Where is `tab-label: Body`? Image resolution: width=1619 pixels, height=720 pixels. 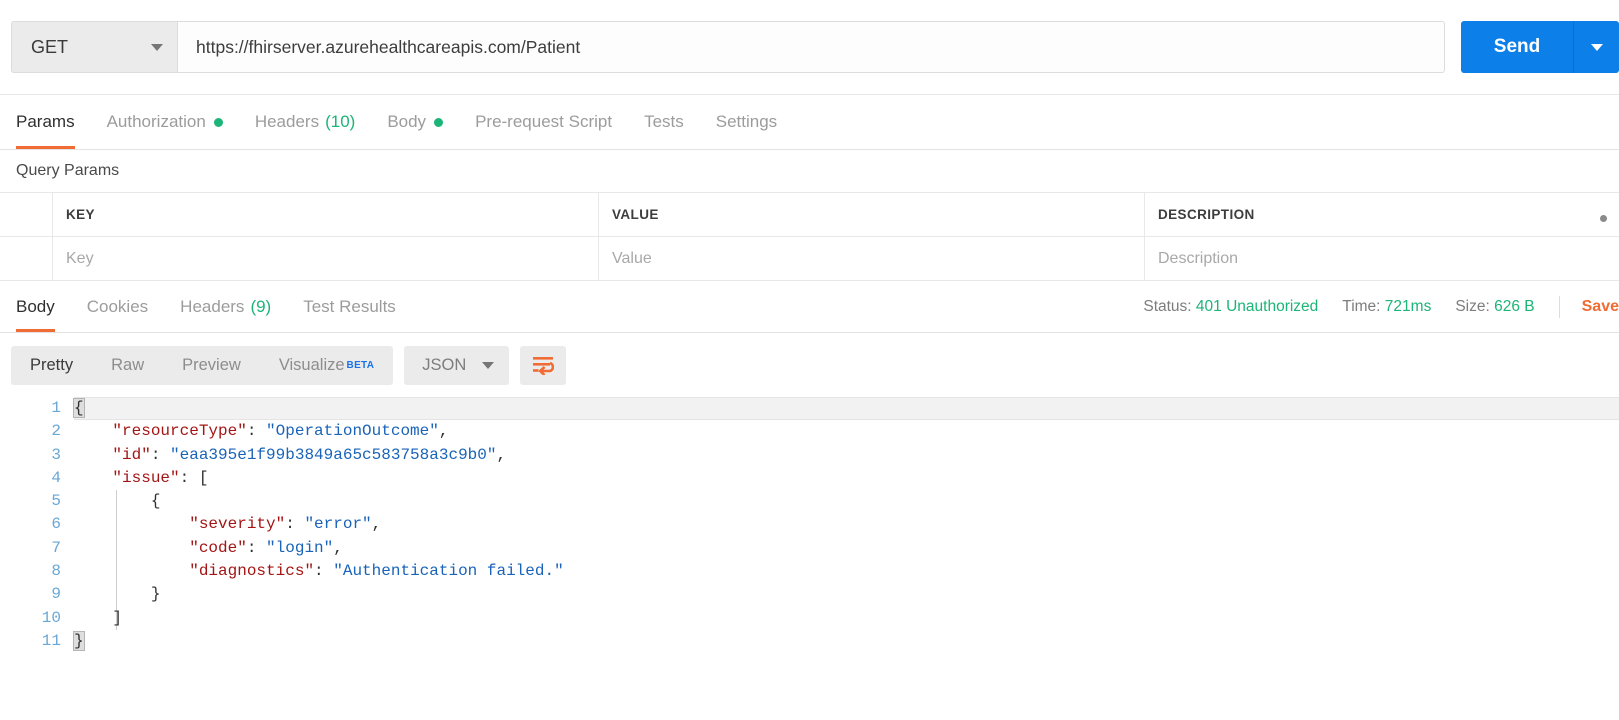
tab-label: Body is located at coordinates (35, 306).